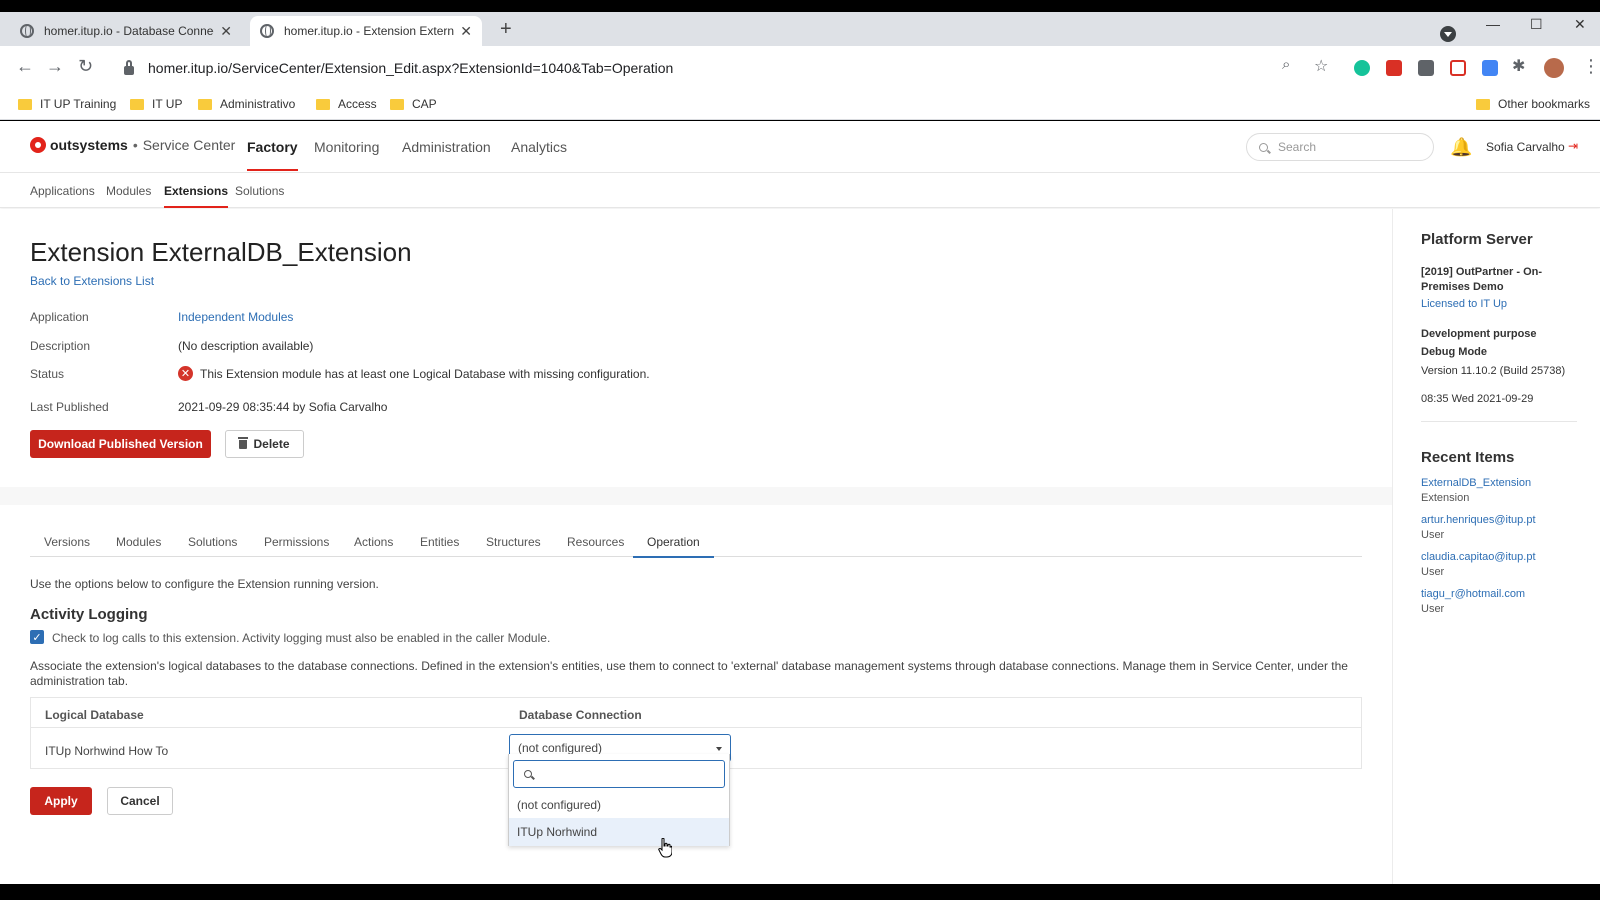  I want to click on tab-entities: Entities, so click(439, 542).